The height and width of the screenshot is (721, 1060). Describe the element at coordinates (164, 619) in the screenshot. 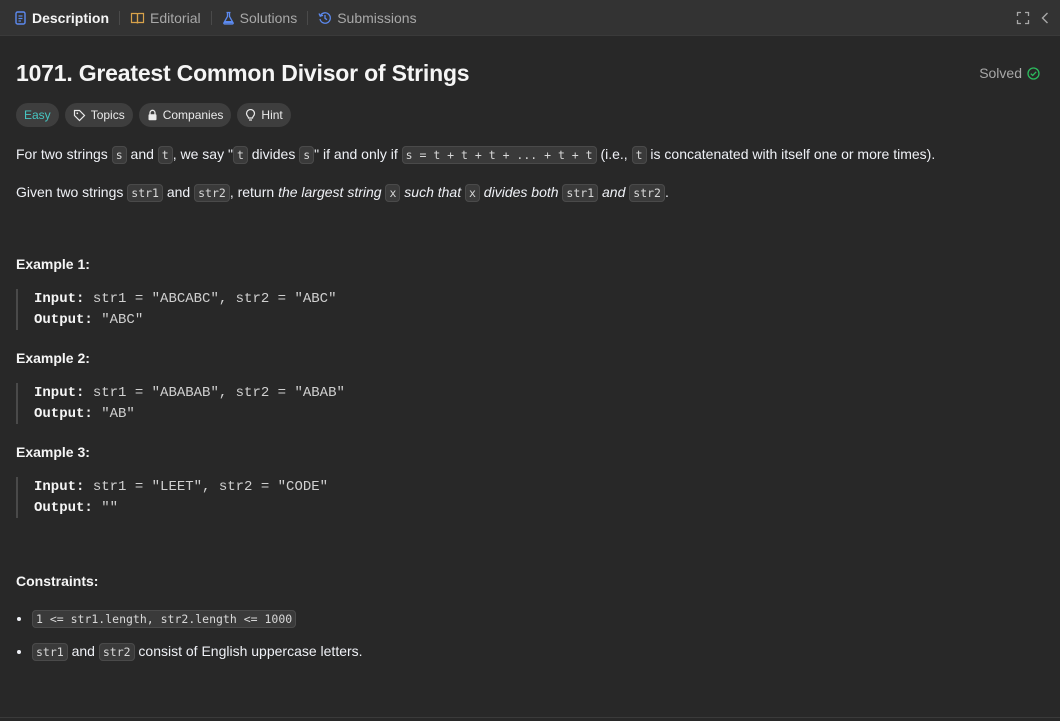

I see `inline-code: 1 <= str1.length, str2.length <= 1000` at that location.